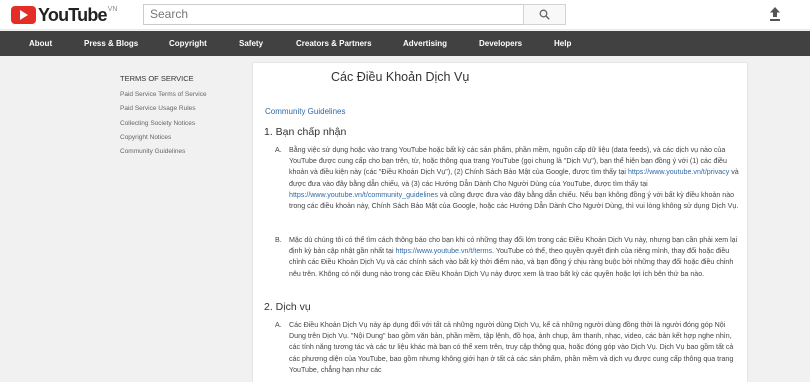  Describe the element at coordinates (23, 15) in the screenshot. I see `play-logo-icon` at that location.